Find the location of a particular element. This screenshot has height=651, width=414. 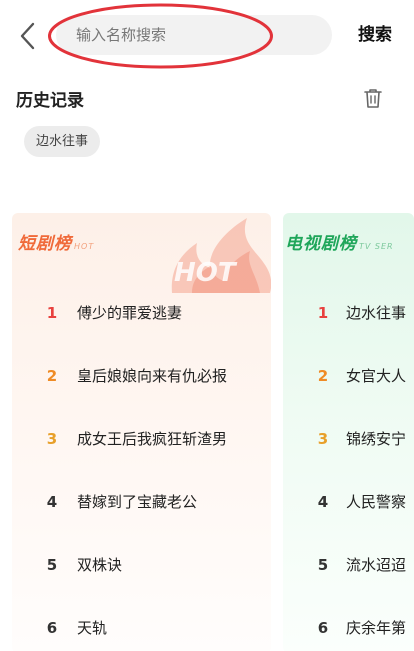

drama-name: 女官大人 is located at coordinates (376, 376).